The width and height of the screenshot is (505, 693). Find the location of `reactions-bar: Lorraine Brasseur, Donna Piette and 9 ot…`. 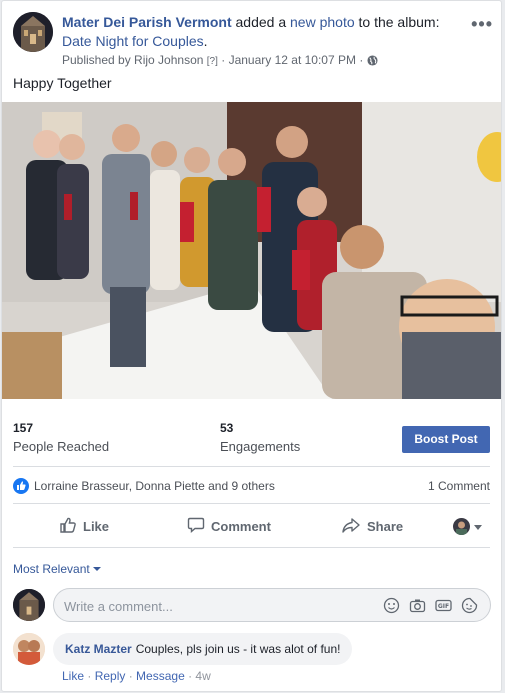

reactions-bar: Lorraine Brasseur, Donna Piette and 9 ot… is located at coordinates (251, 486).